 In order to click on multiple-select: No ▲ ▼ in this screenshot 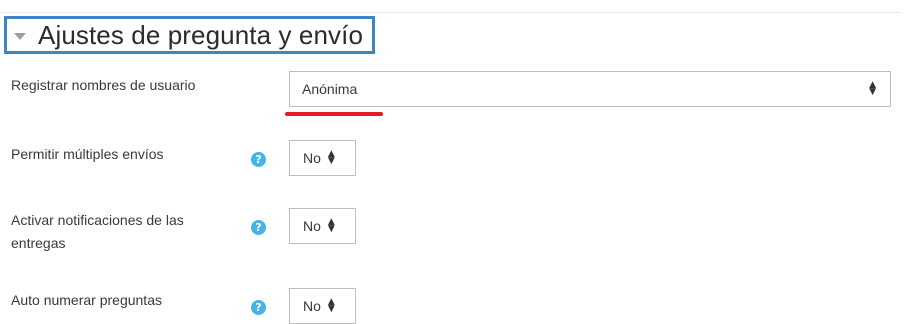, I will do `click(322, 158)`.